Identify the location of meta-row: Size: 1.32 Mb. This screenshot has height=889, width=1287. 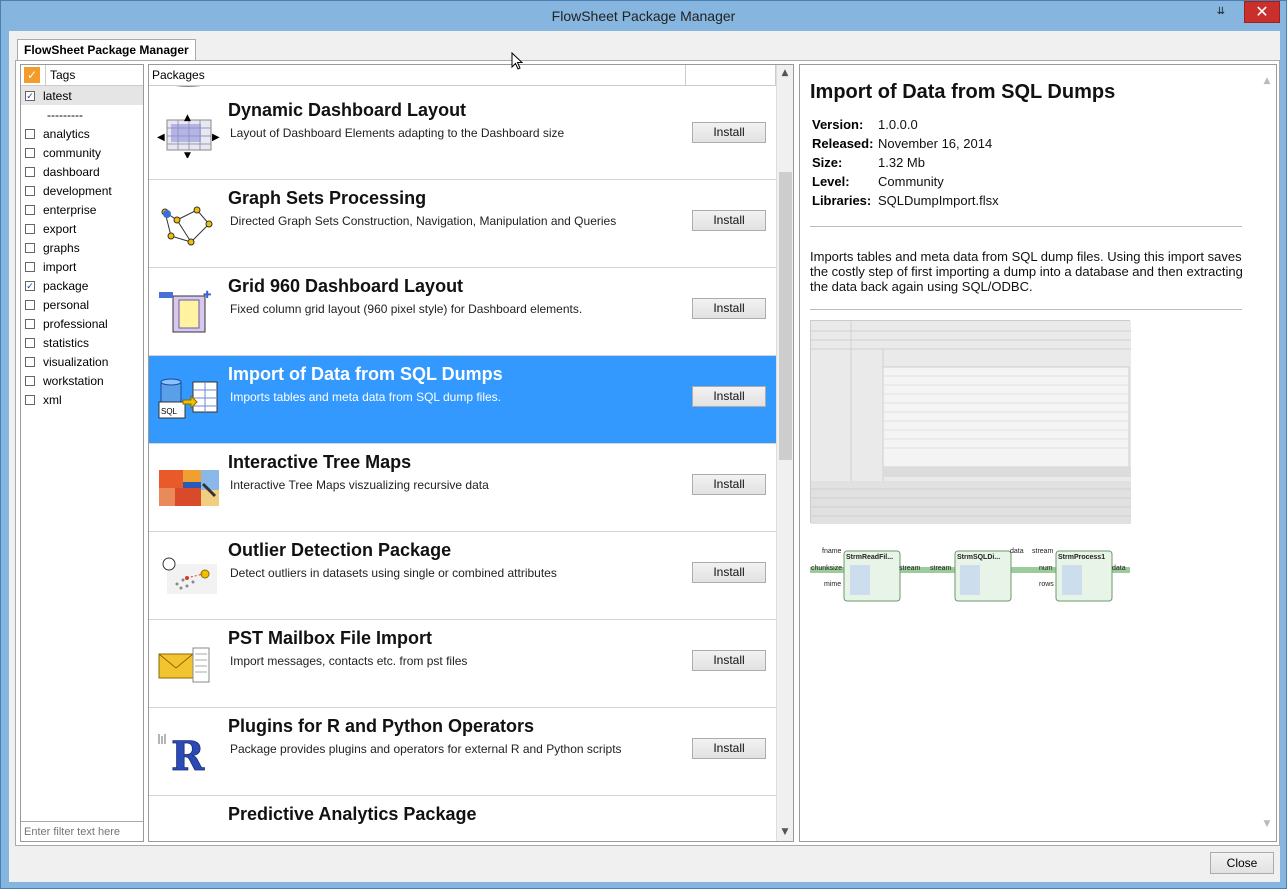
(905, 164).